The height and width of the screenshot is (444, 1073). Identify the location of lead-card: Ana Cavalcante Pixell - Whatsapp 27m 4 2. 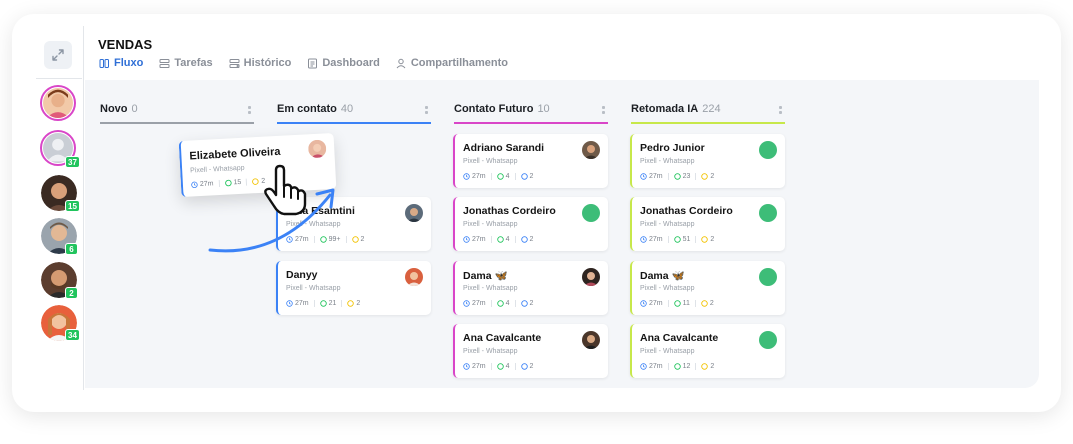
(530, 351).